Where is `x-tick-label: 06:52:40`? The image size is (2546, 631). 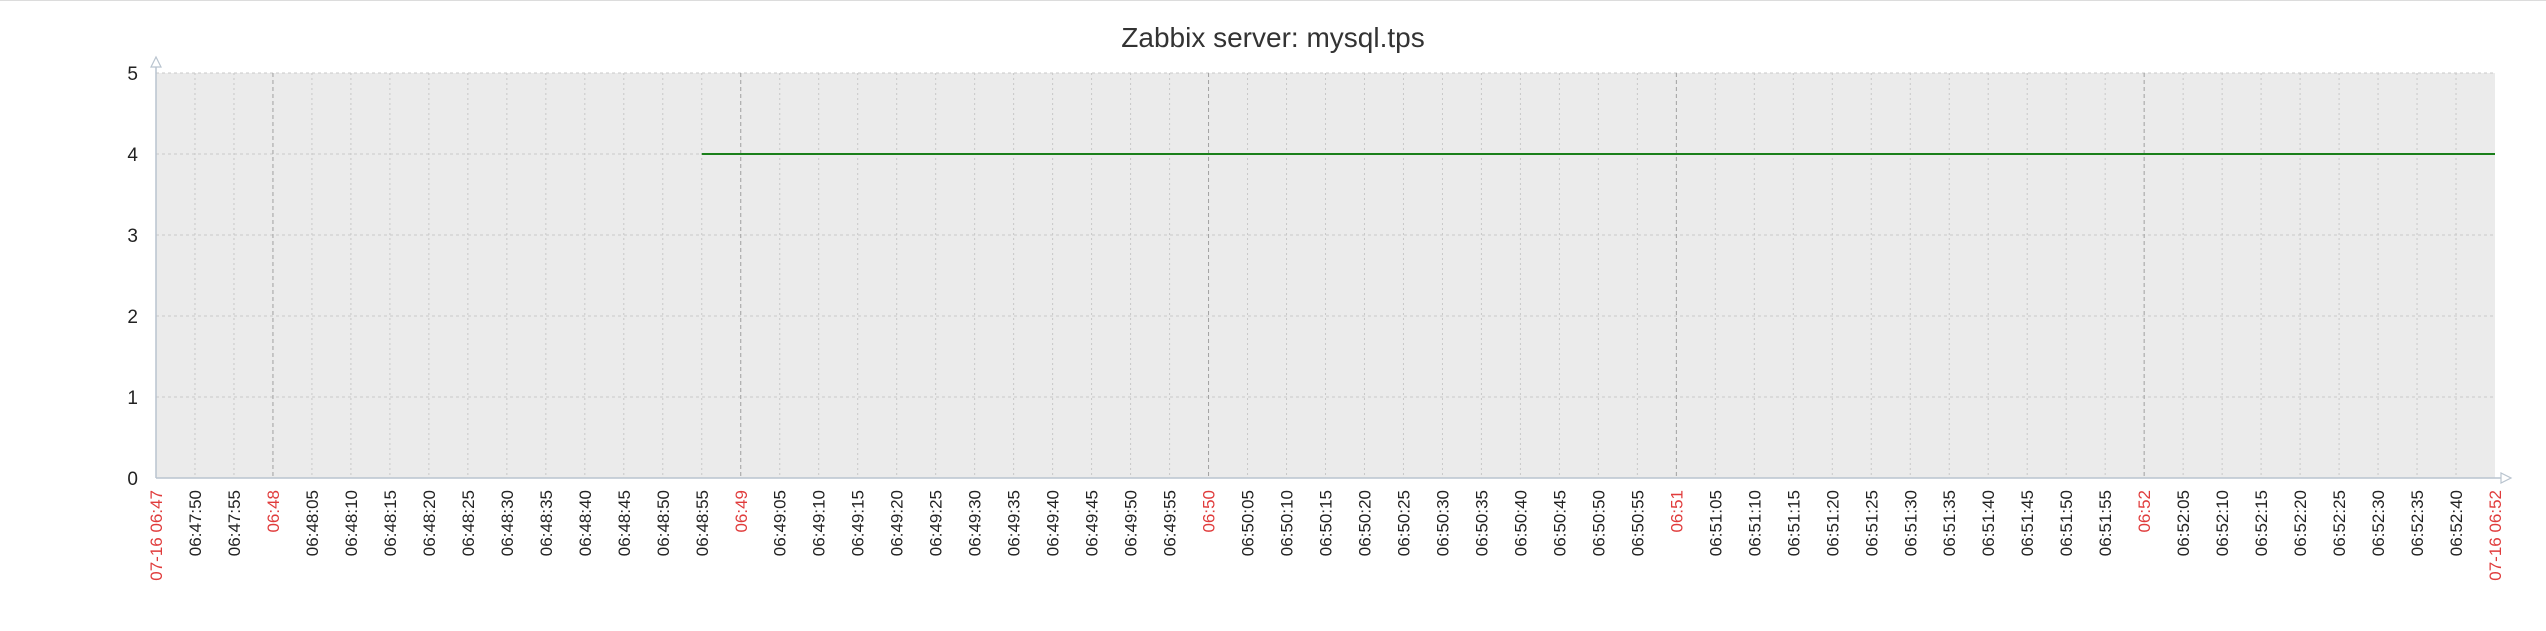
x-tick-label: 06:52:40 is located at coordinates (2456, 523).